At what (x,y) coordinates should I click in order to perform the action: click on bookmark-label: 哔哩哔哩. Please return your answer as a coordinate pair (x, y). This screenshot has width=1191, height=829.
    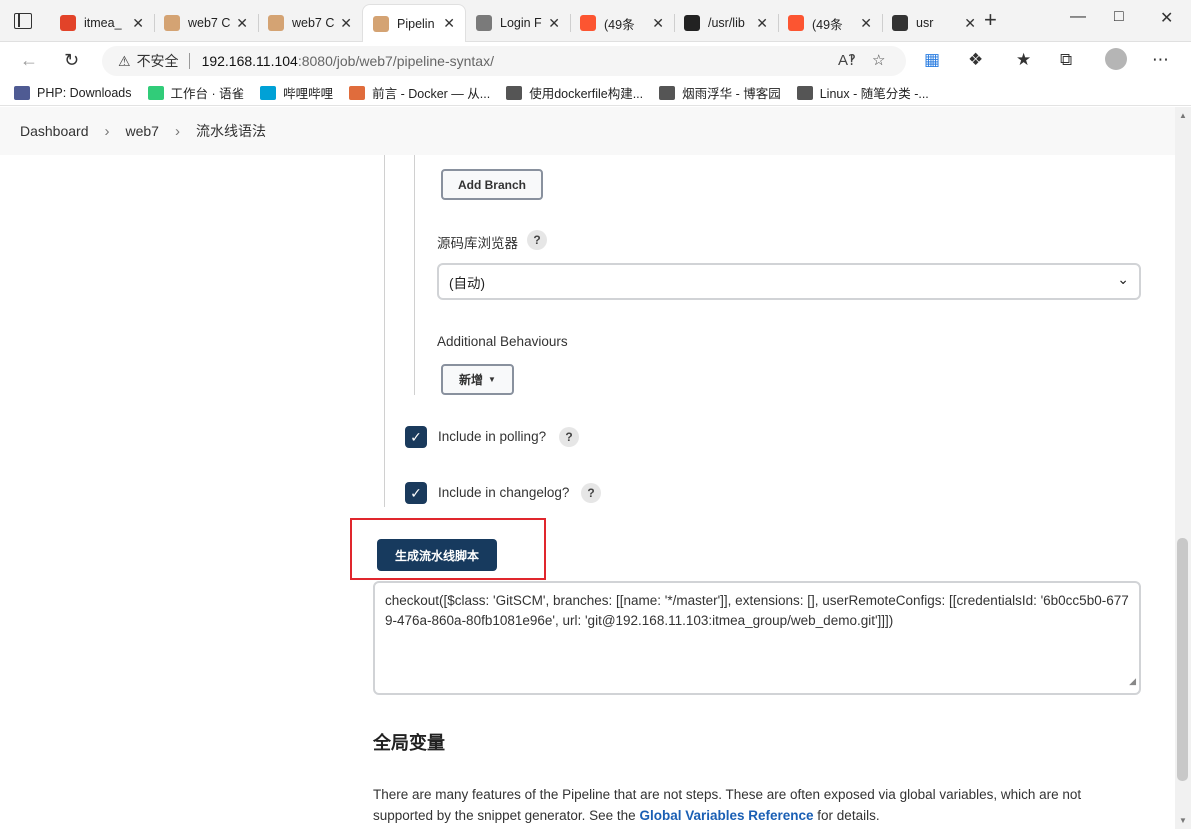
    Looking at the image, I should click on (308, 94).